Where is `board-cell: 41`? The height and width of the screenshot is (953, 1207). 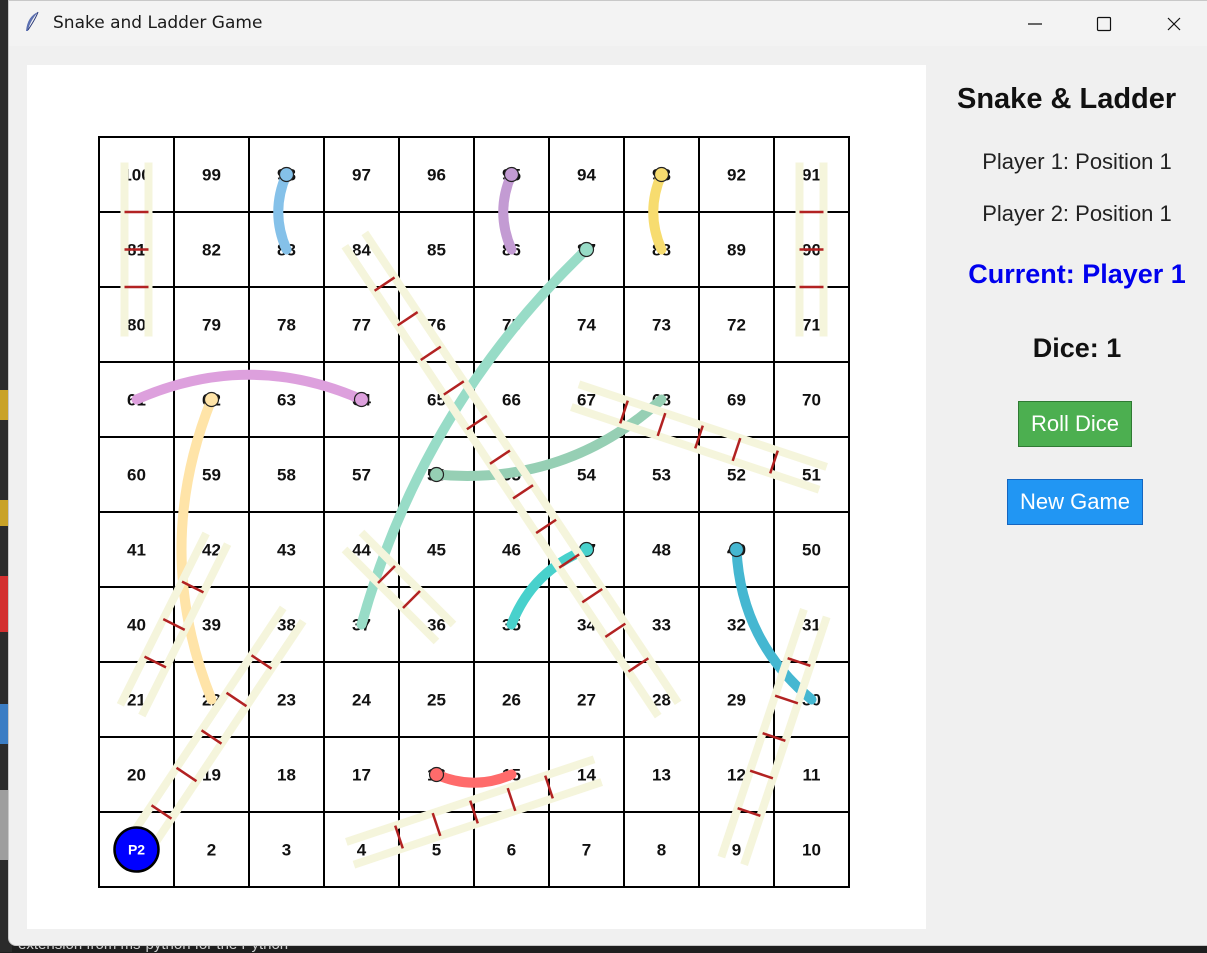 board-cell: 41 is located at coordinates (136, 549).